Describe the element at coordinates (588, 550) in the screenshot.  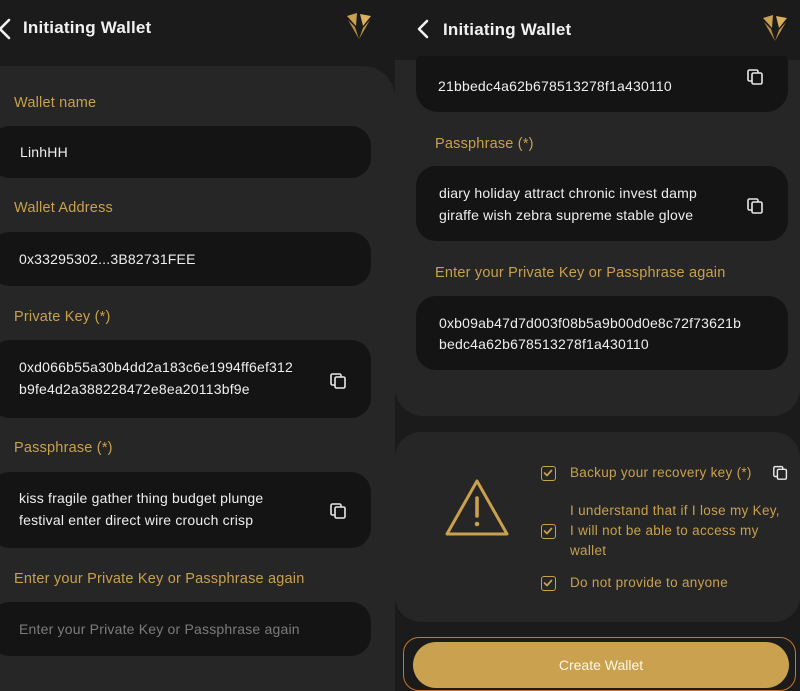
I see `understand-line-3: wallet` at that location.